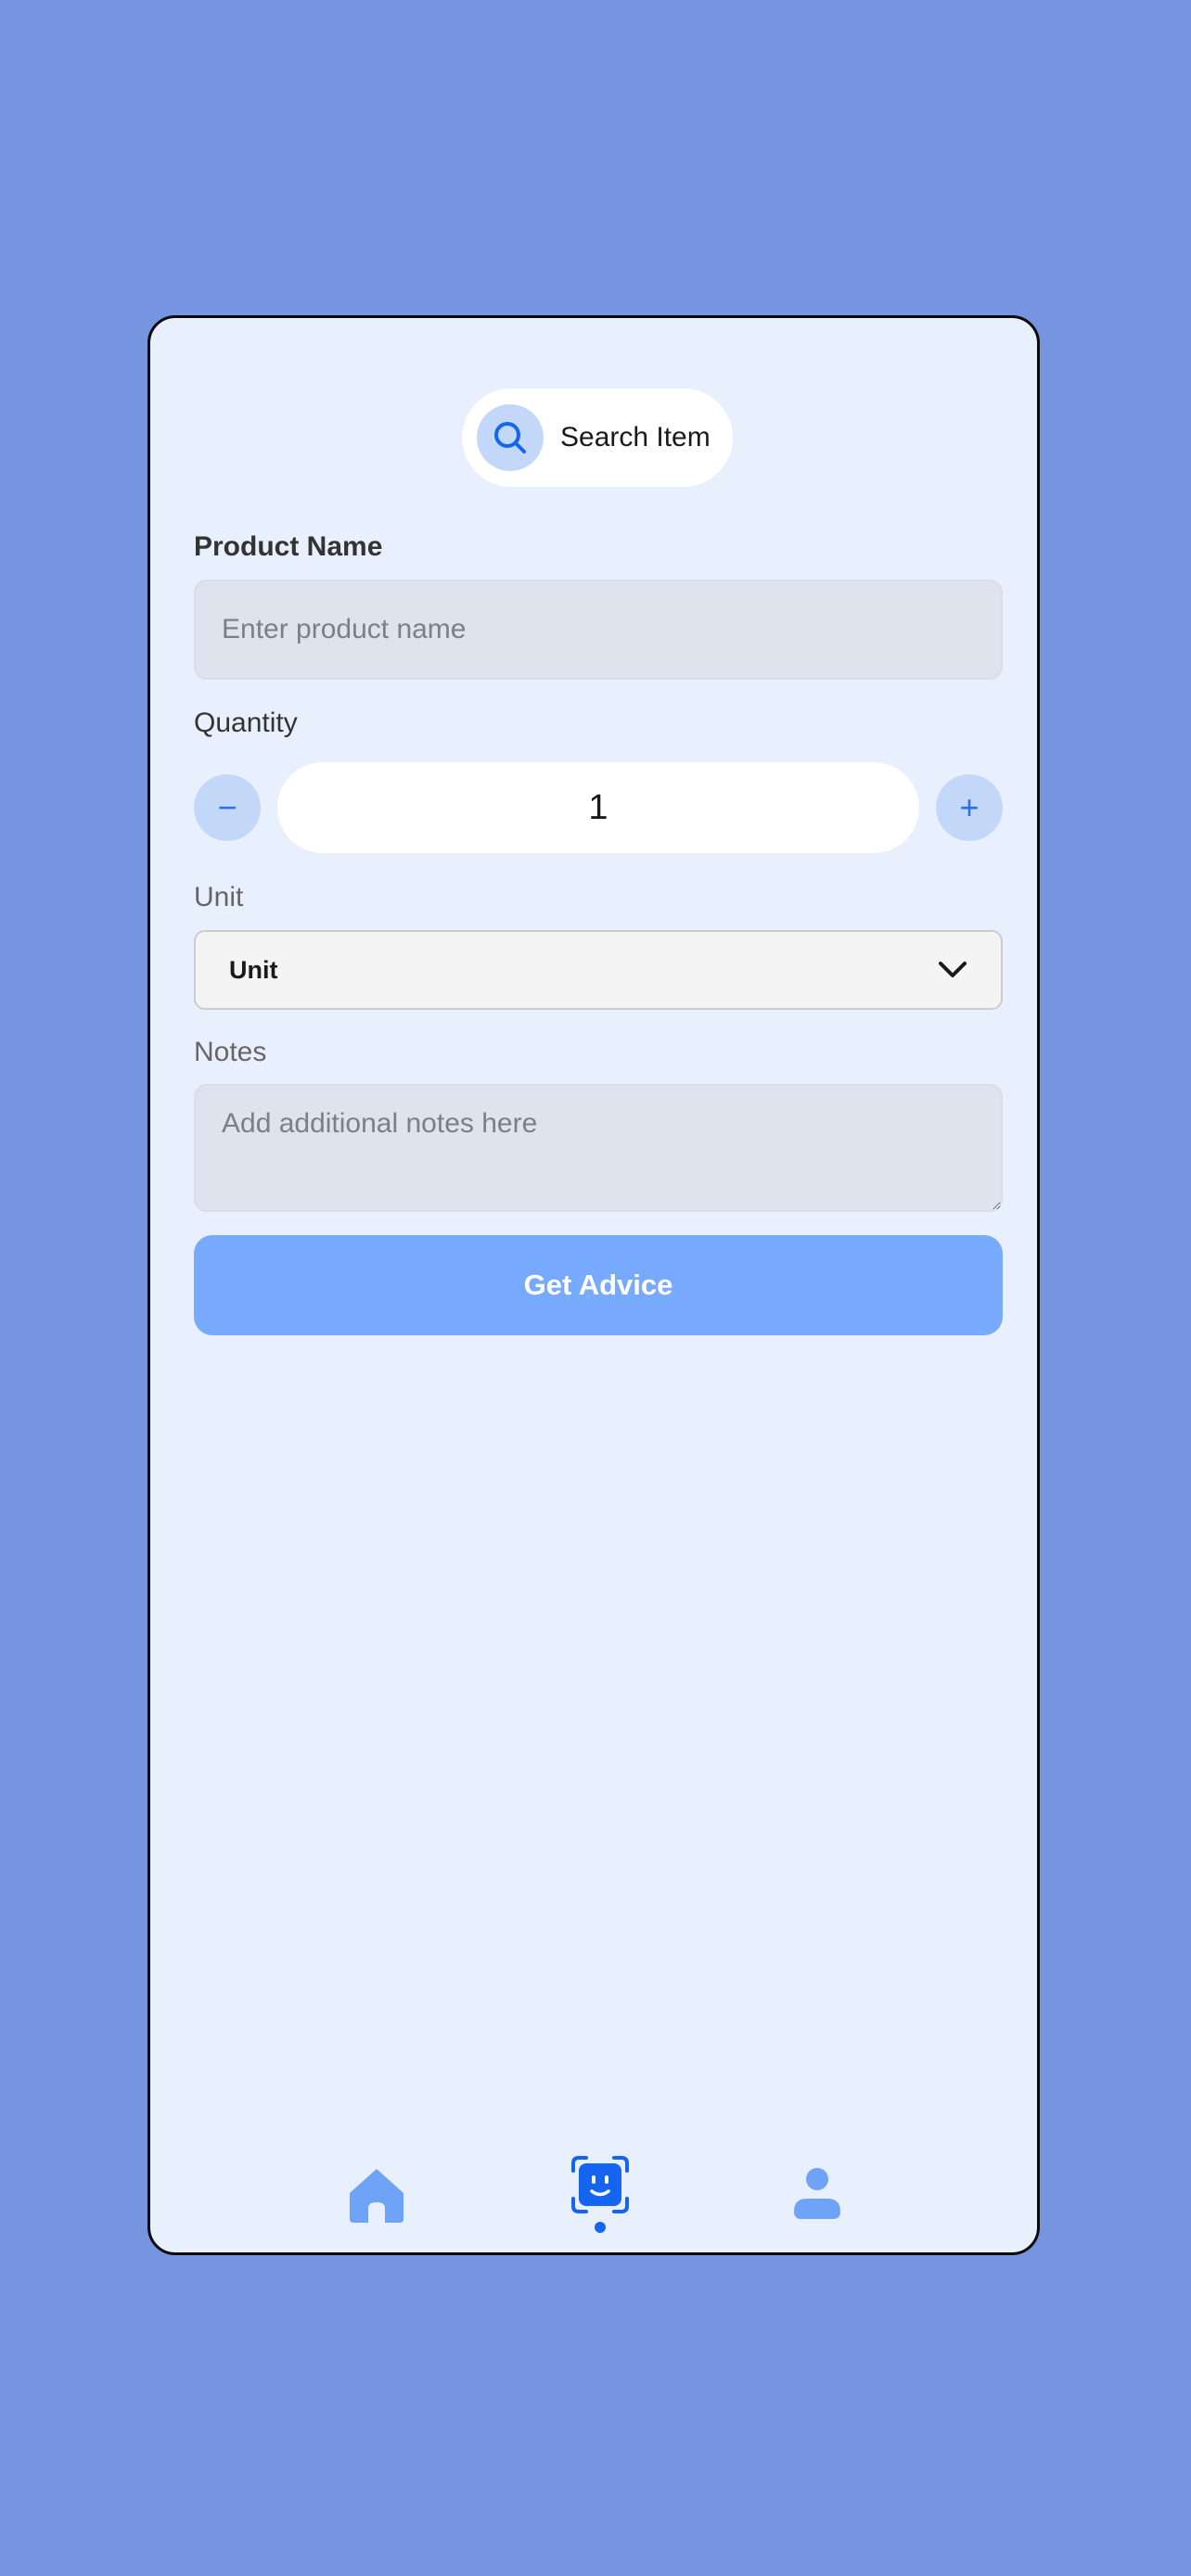 The height and width of the screenshot is (2576, 1191). Describe the element at coordinates (598, 630) in the screenshot. I see `product-name-input` at that location.